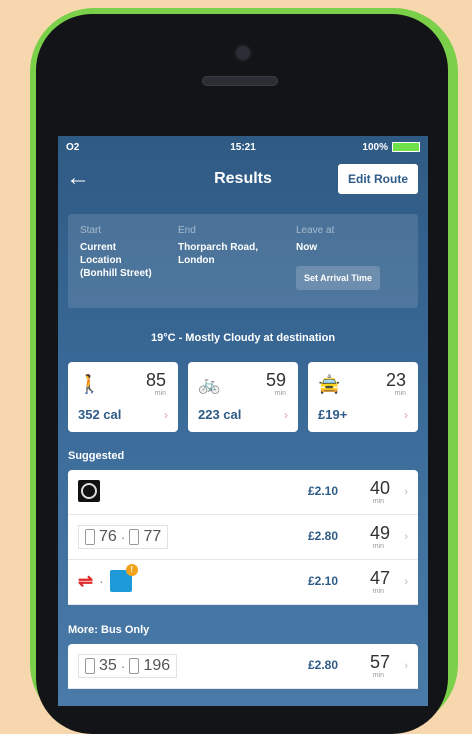 Image resolution: width=472 pixels, height=734 pixels. Describe the element at coordinates (275, 380) in the screenshot. I see `bike-duration: 59` at that location.